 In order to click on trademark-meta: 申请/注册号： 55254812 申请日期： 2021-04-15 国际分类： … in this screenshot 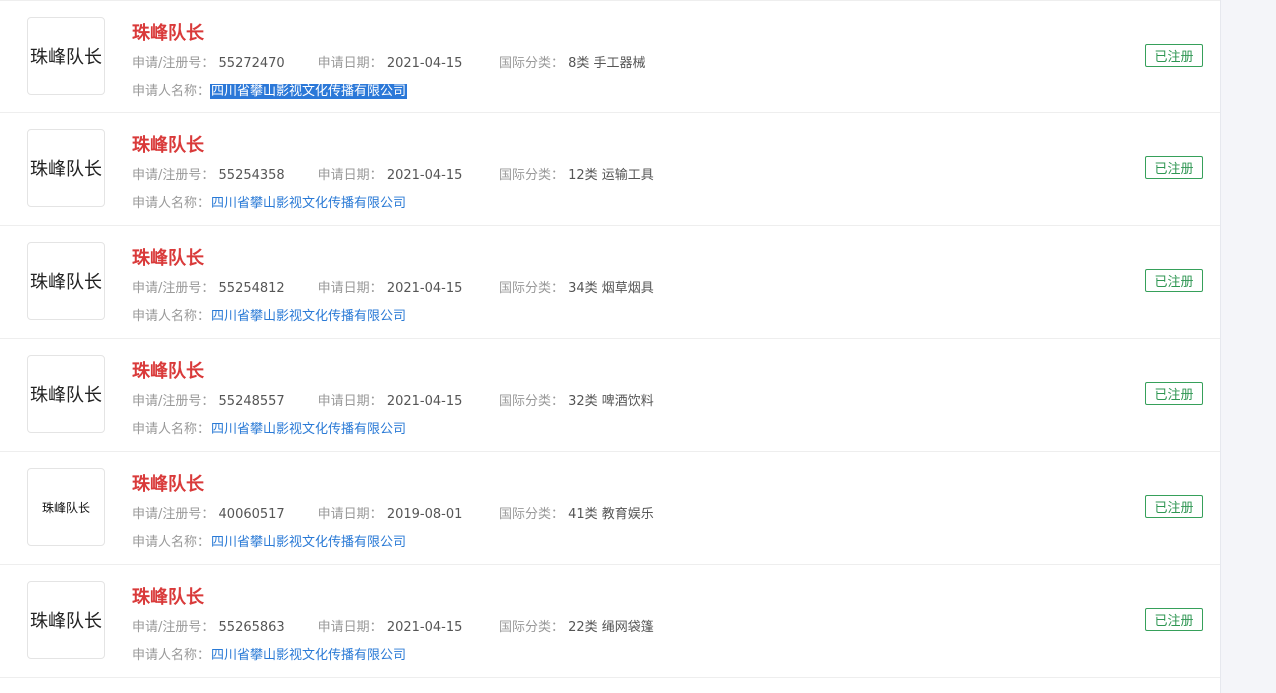, I will do `click(393, 286)`.